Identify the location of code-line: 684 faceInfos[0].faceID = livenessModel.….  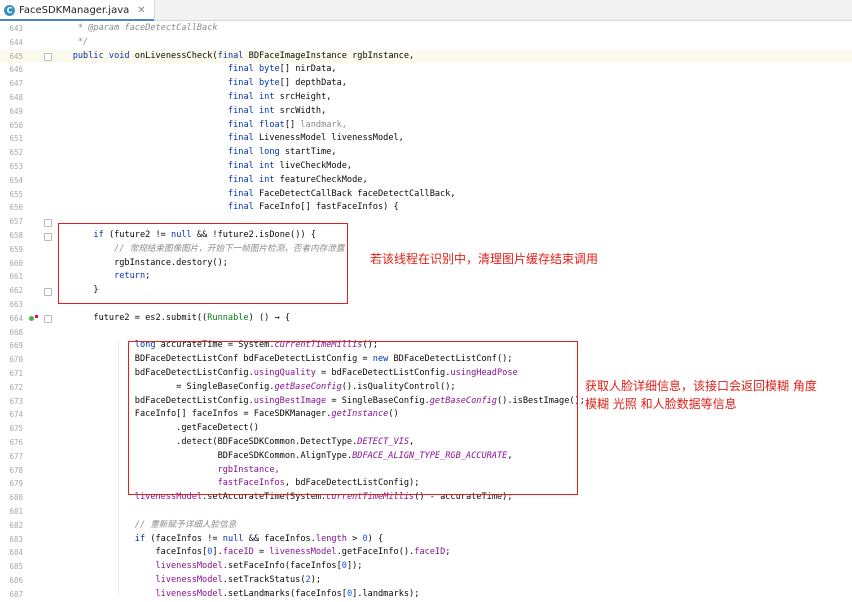
(426, 553).